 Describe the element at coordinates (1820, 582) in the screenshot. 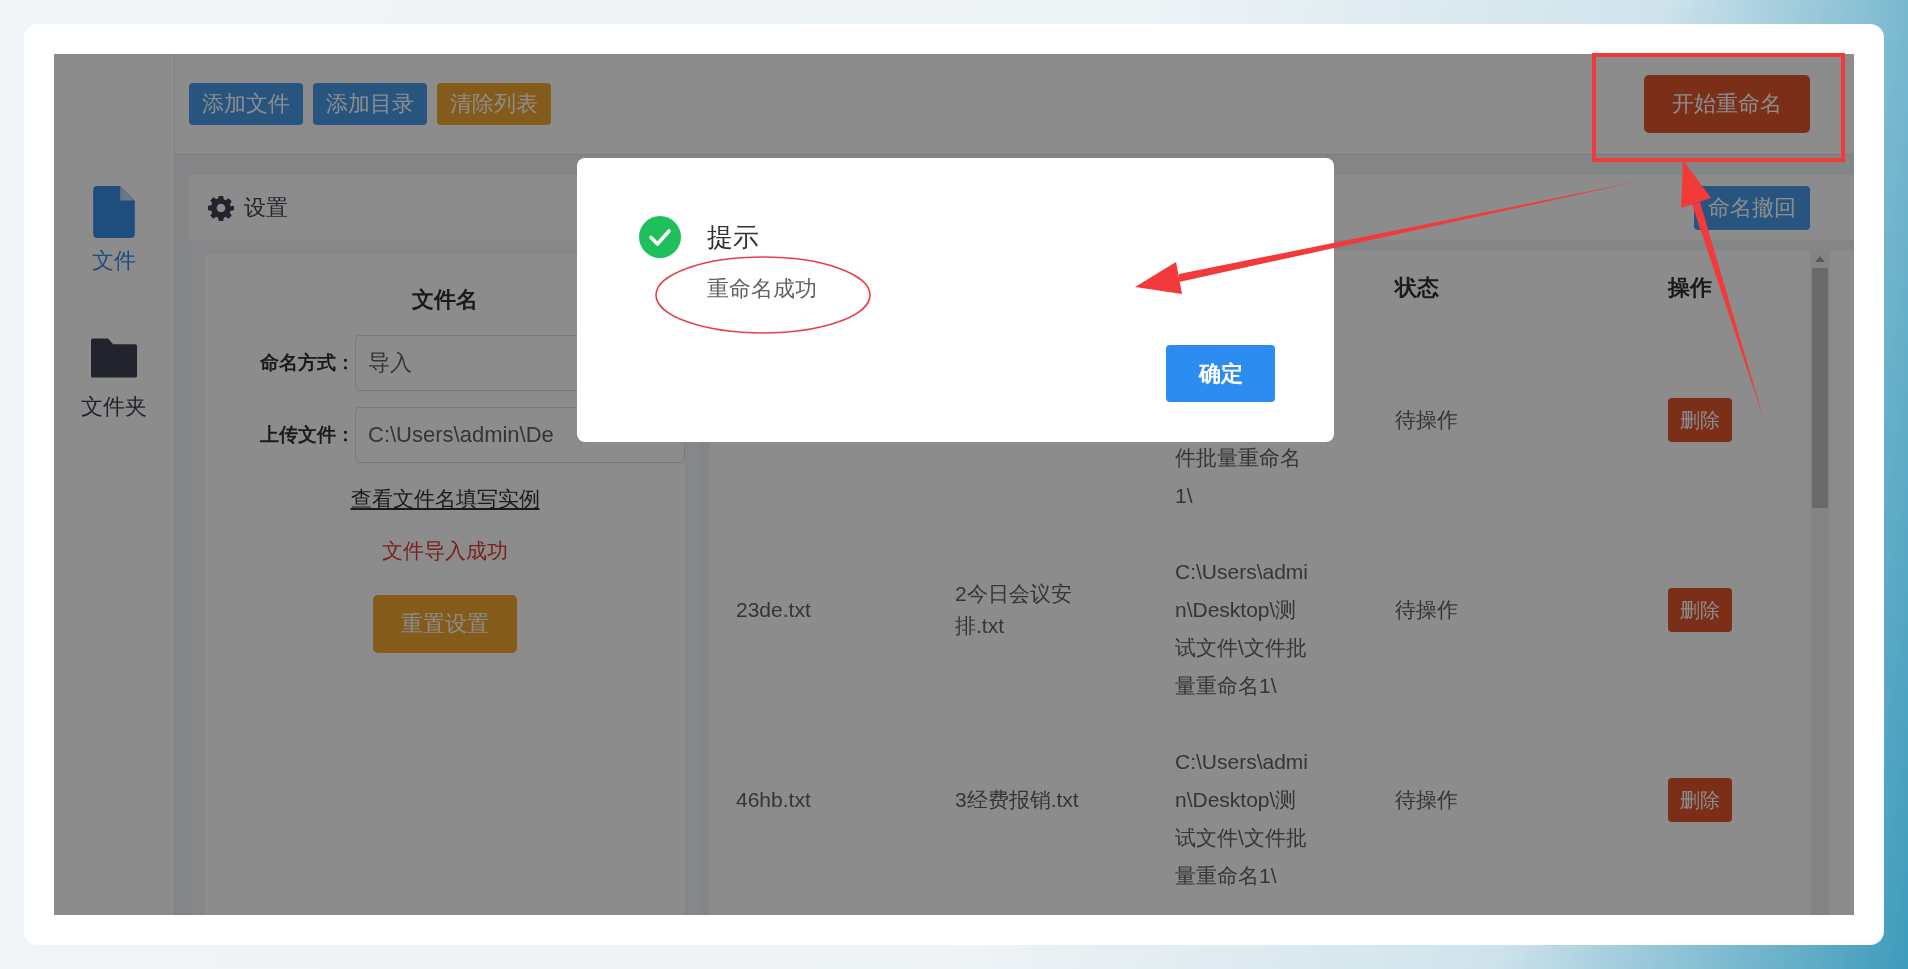

I see `scrollbar` at that location.